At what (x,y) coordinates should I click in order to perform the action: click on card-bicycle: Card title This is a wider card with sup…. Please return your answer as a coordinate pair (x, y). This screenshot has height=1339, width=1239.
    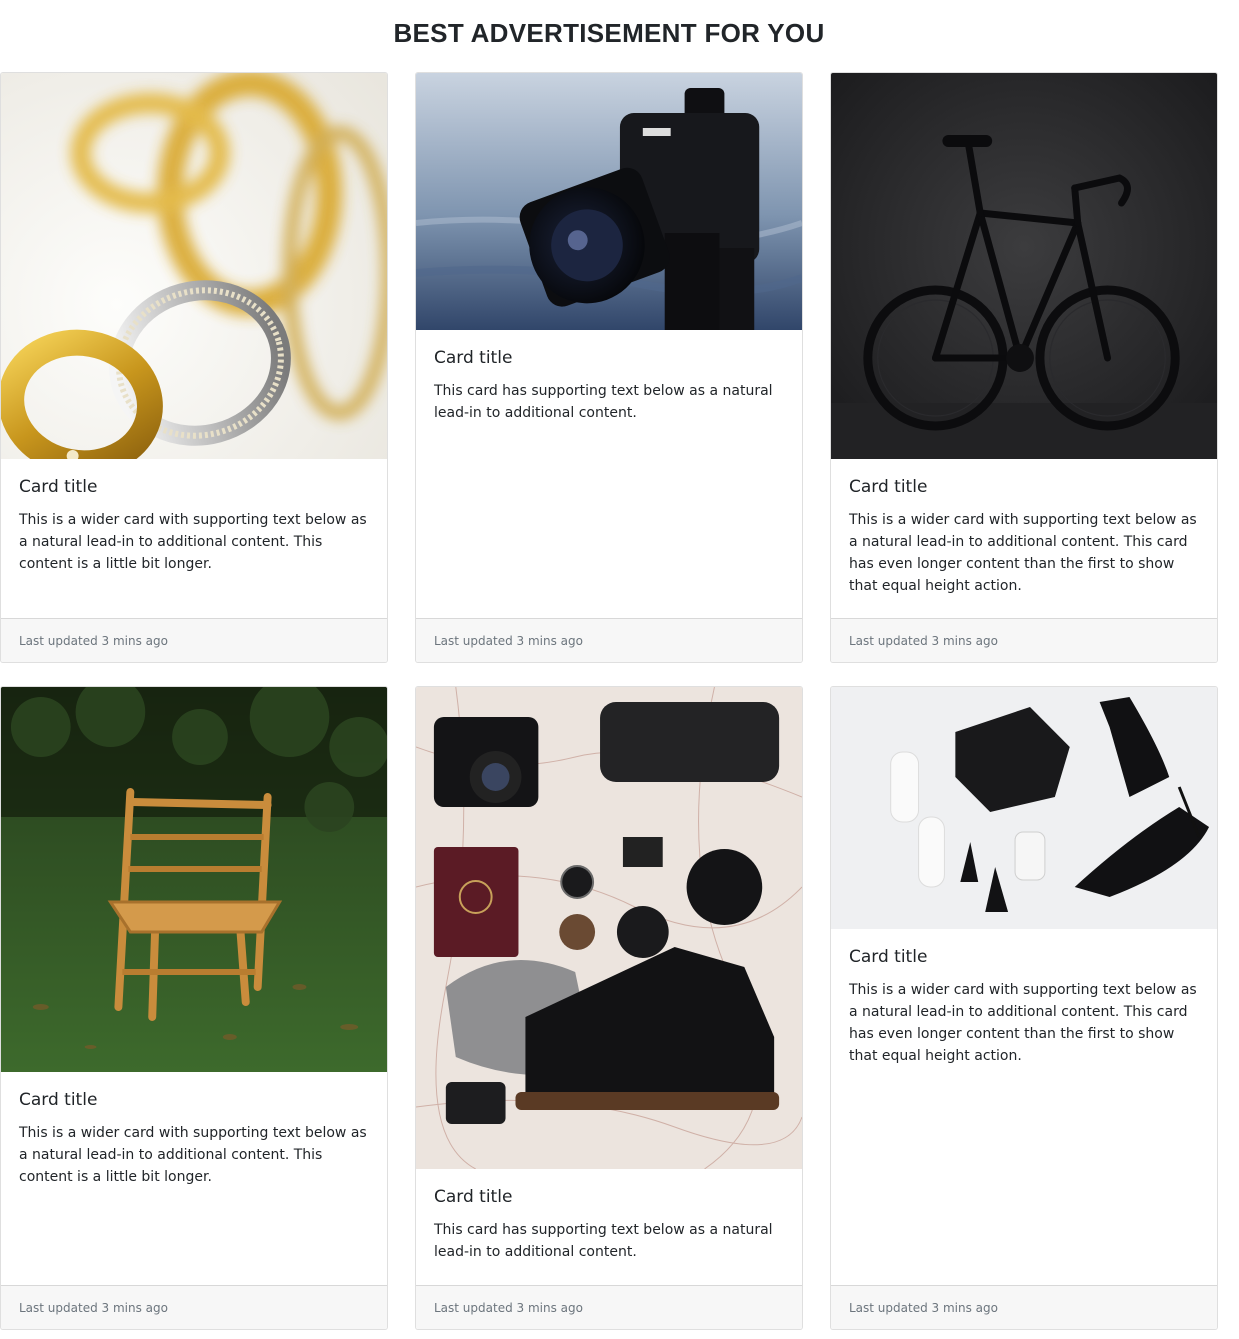
    Looking at the image, I should click on (1024, 367).